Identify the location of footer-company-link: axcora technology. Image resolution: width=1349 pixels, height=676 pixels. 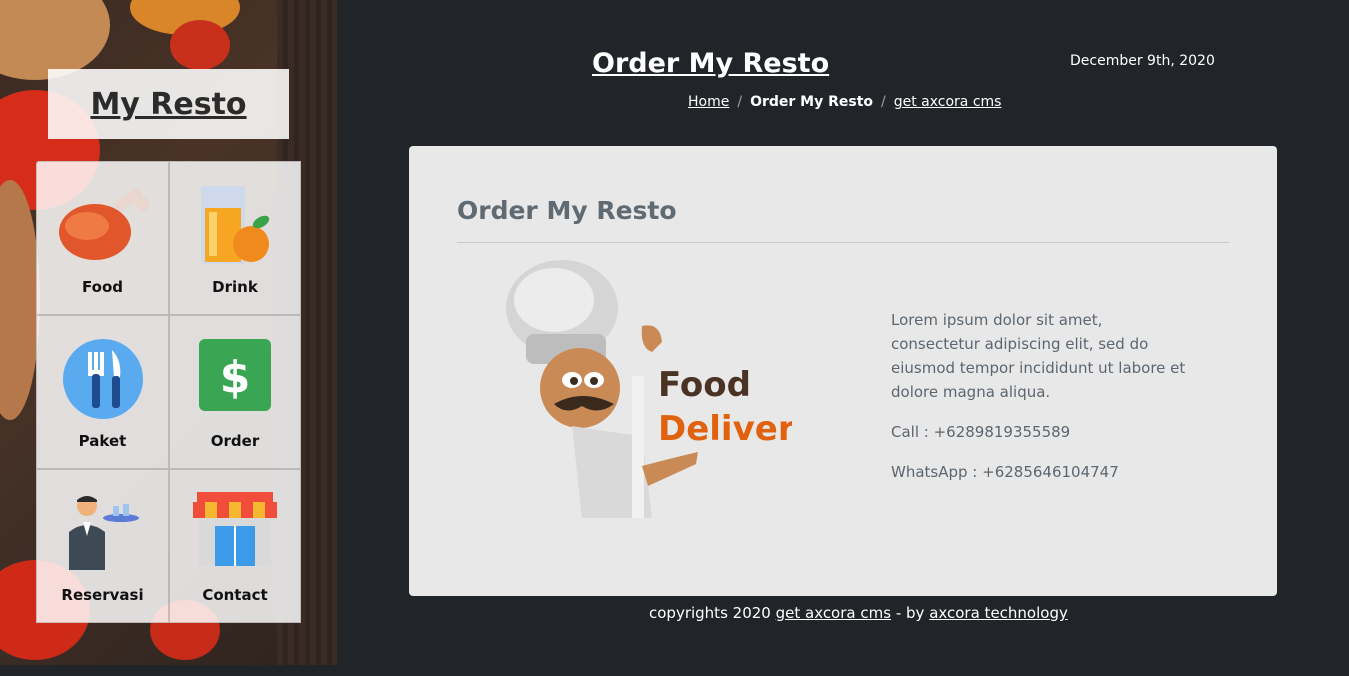
(998, 613).